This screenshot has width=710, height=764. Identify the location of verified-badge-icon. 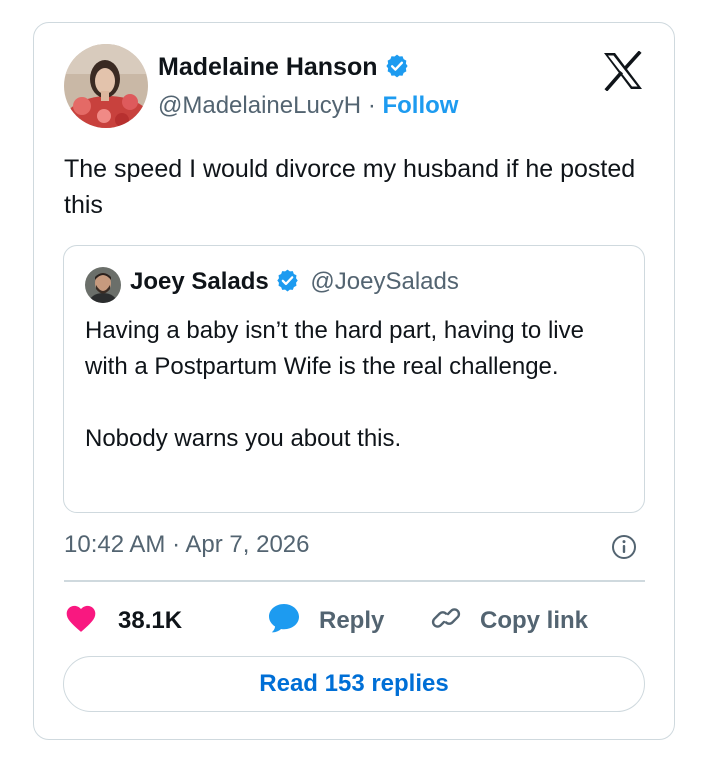
(397, 69).